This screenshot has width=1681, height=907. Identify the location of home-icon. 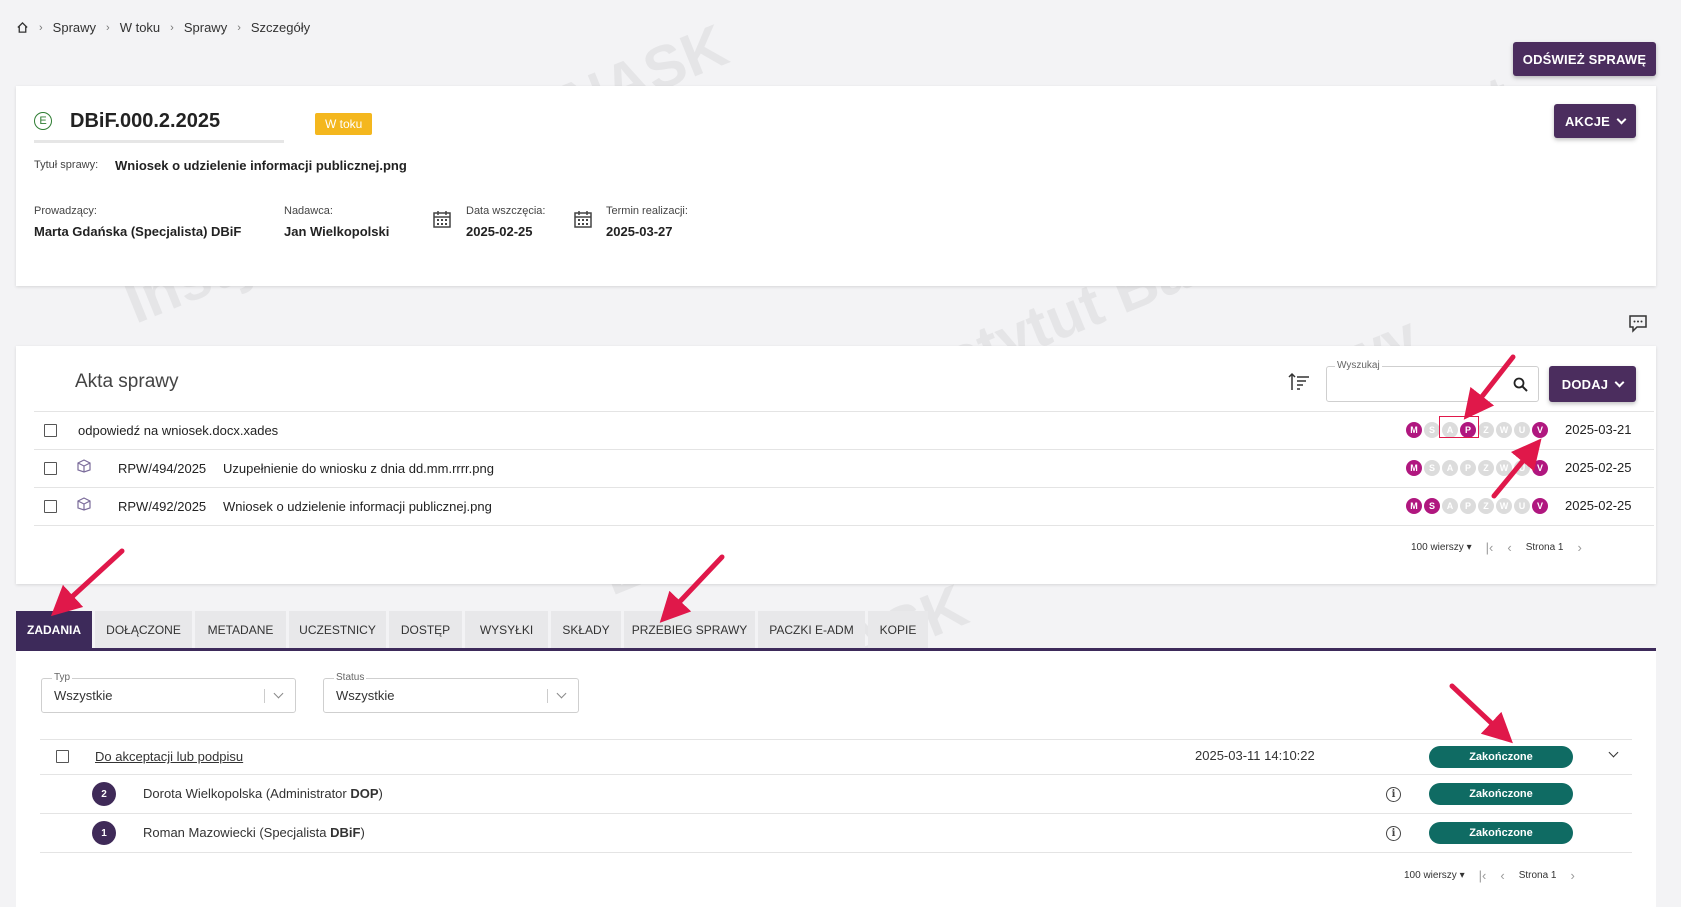
(22, 27).